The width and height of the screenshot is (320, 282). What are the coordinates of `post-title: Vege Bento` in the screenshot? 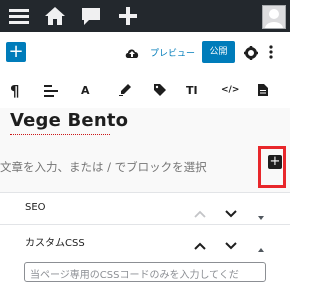 It's located at (69, 120).